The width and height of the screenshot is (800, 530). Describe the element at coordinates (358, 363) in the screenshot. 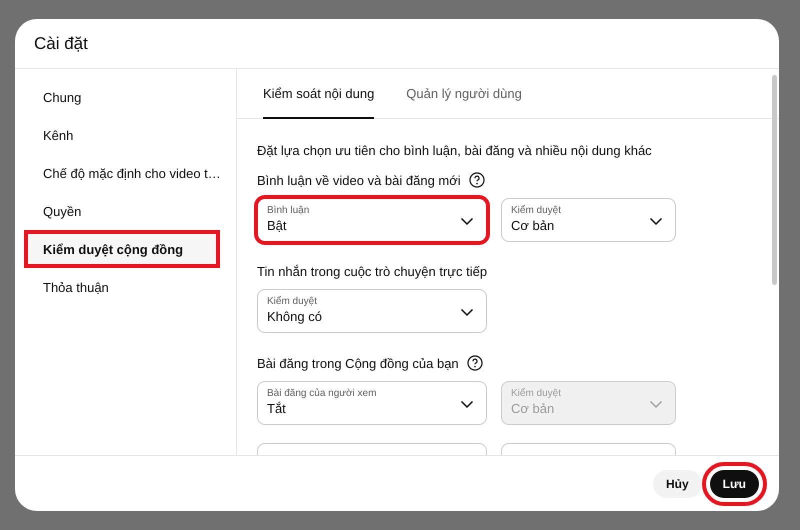

I see `section-heading: Bài đăng trong Cộng đồng của bạn` at that location.